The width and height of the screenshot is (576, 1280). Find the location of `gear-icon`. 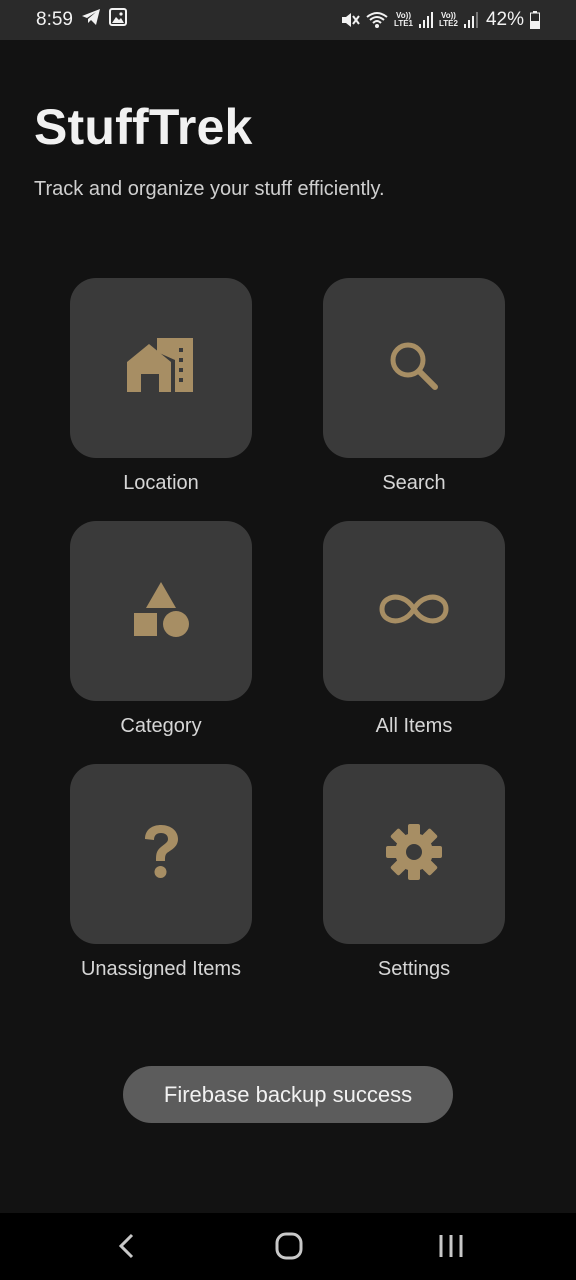

gear-icon is located at coordinates (414, 854).